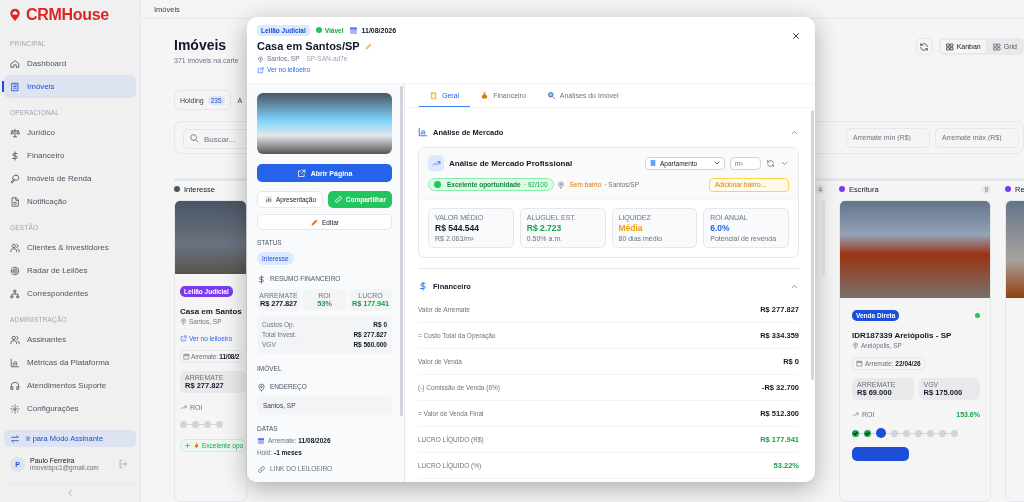 This screenshot has height=502, width=1024. What do you see at coordinates (194, 137) in the screenshot?
I see `search-icon` at bounding box center [194, 137].